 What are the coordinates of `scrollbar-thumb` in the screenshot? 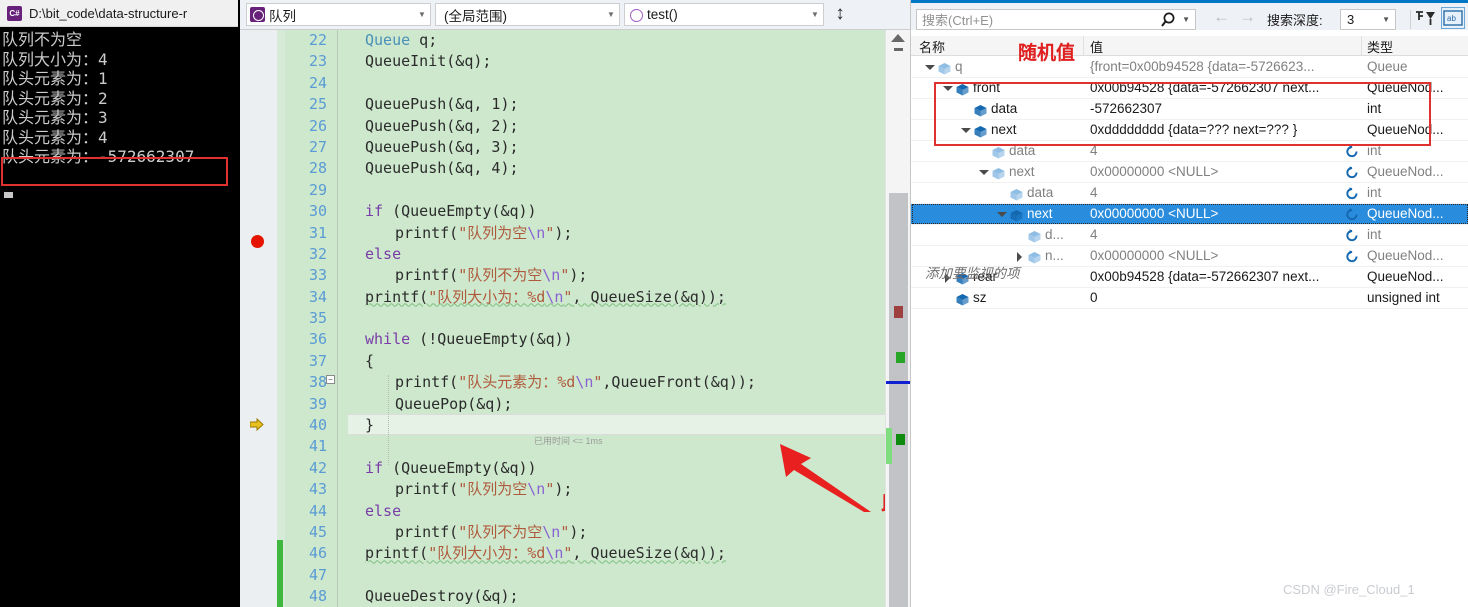 It's located at (898, 400).